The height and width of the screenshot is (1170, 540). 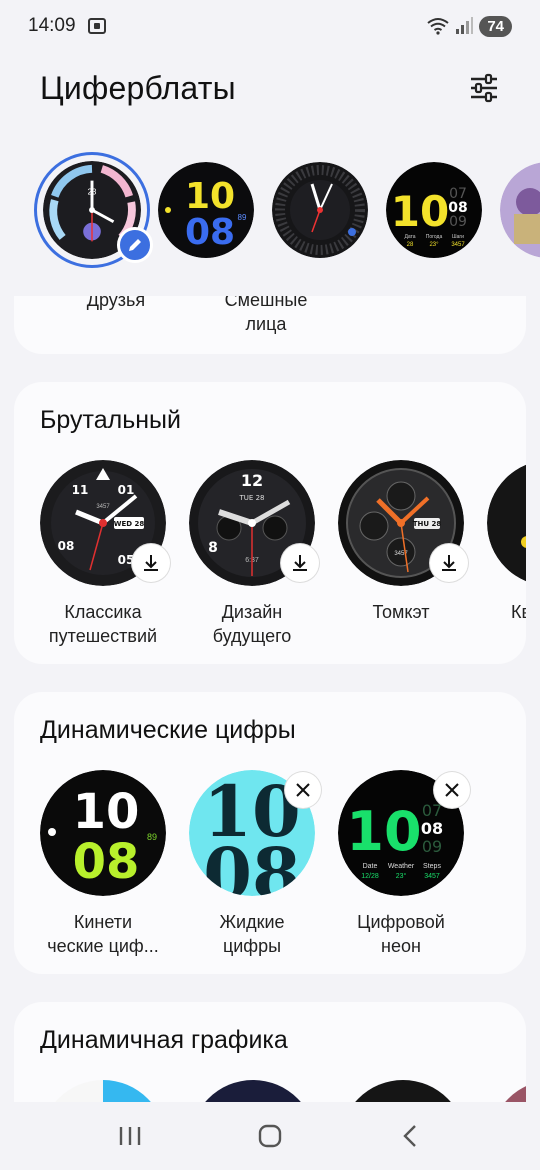 I want to click on digits3-hour: 10, so click(x=383, y=831).